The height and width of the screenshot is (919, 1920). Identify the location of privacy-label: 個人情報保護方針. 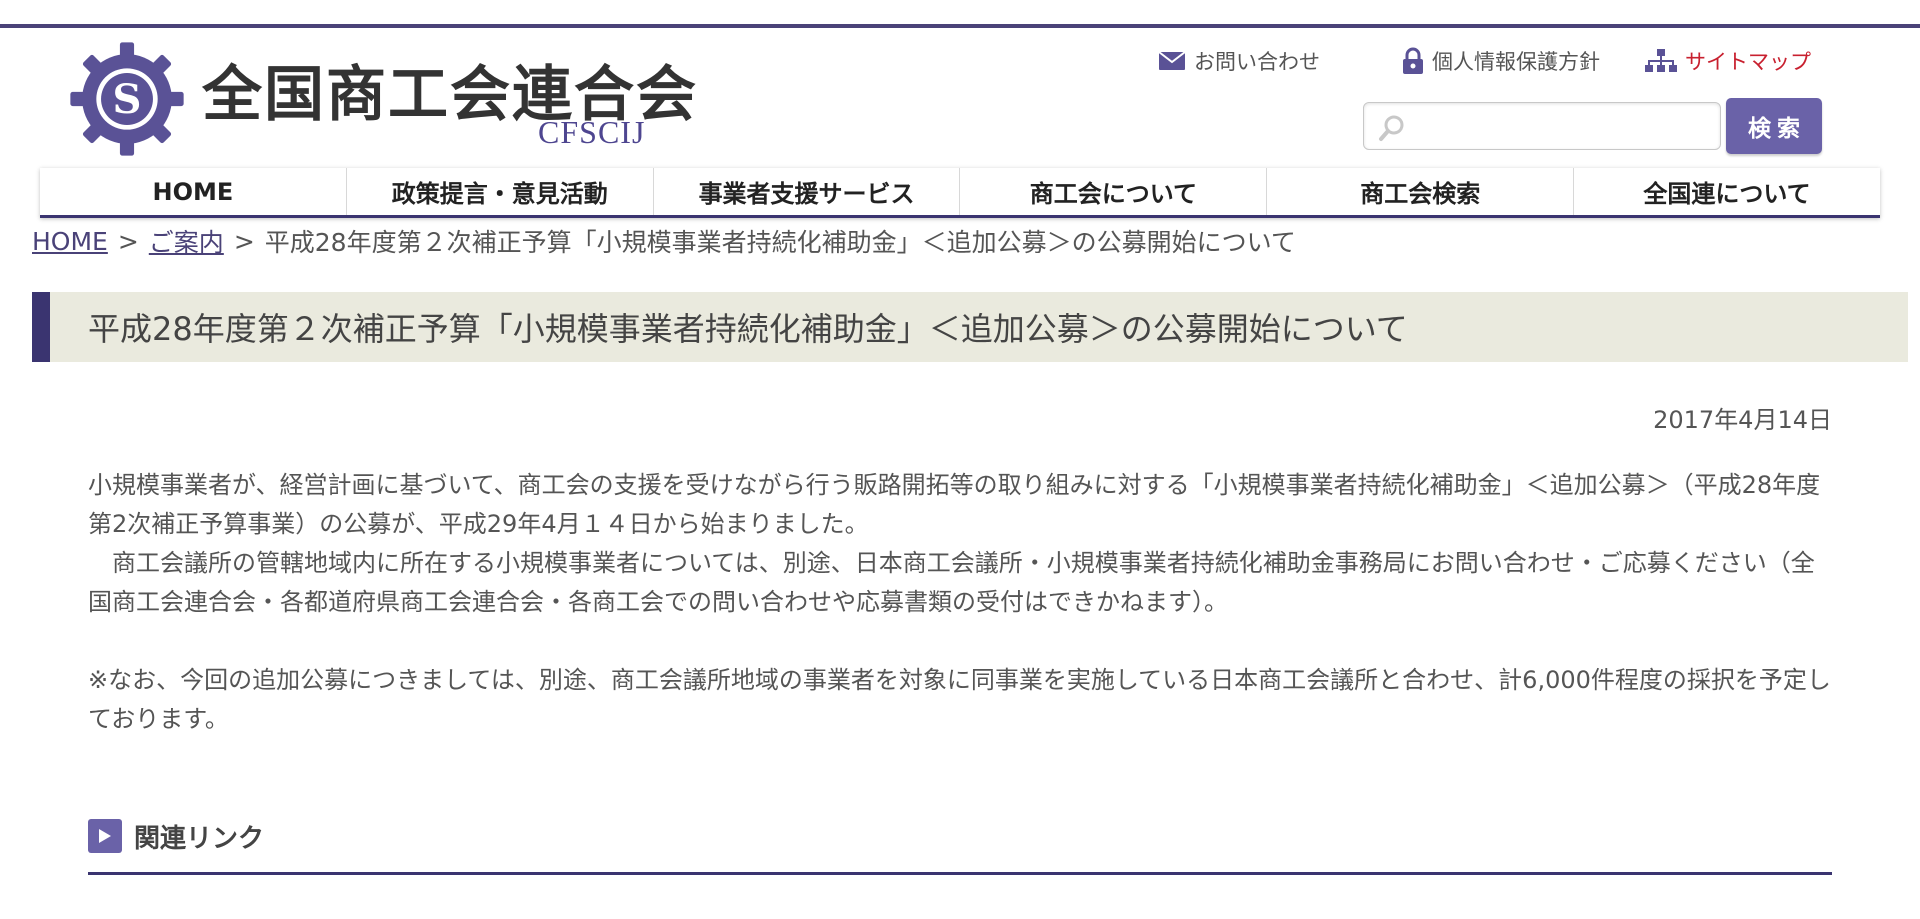
(1516, 62).